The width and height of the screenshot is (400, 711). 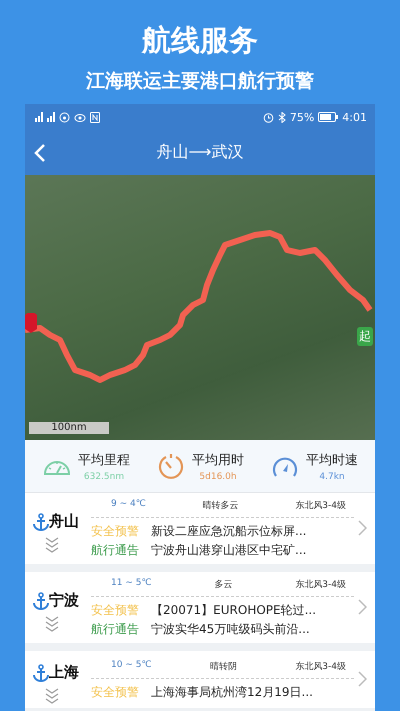 I want to click on clock-time: 4:01, so click(x=354, y=117).